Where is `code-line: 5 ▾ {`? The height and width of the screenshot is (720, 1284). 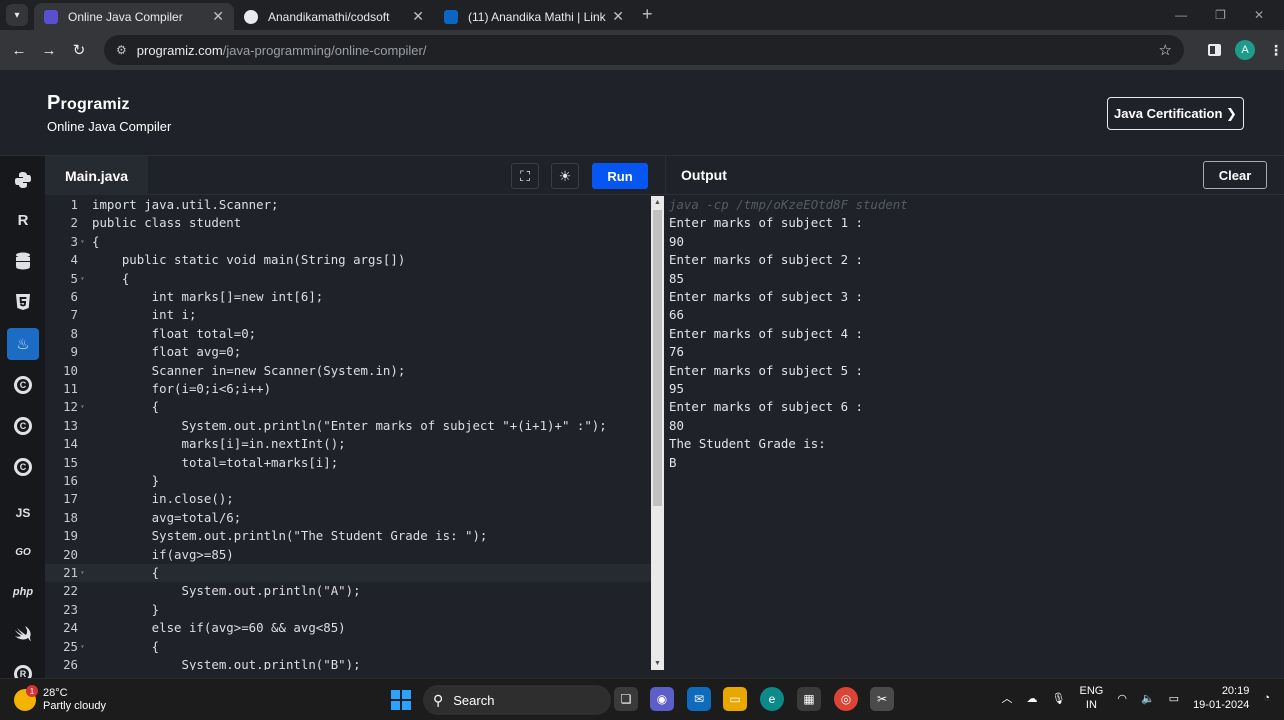
code-line: 5 ▾ { is located at coordinates (348, 279).